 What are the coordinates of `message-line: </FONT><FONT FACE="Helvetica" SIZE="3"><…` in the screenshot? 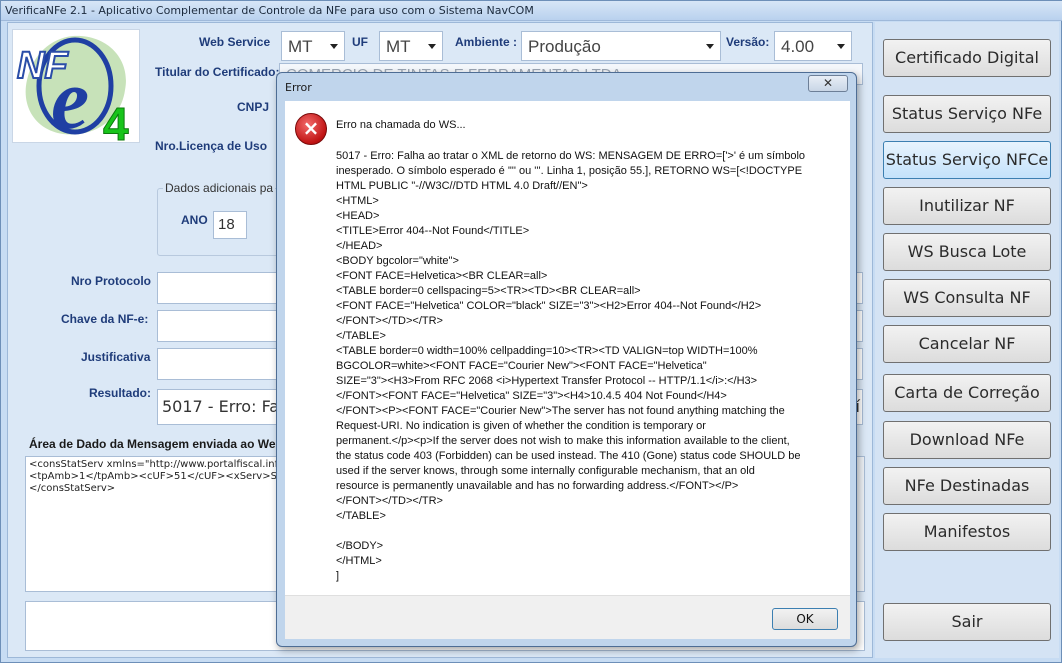 It's located at (531, 396).